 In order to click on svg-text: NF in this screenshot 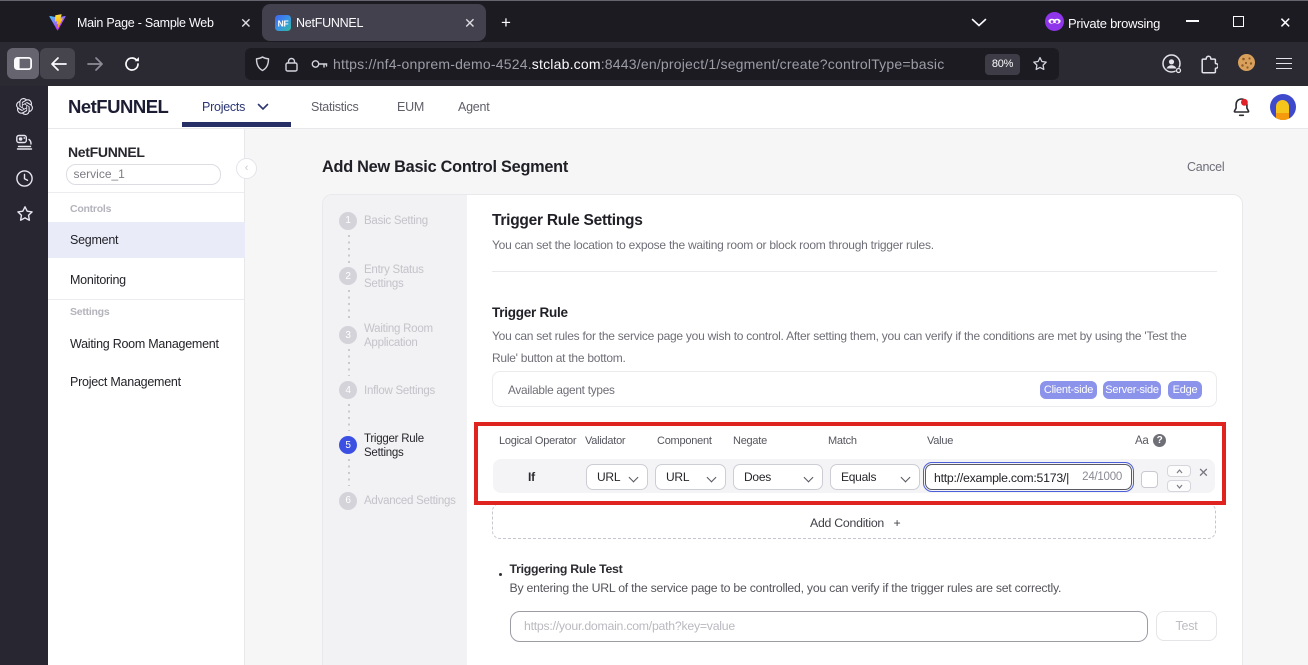, I will do `click(283, 23)`.